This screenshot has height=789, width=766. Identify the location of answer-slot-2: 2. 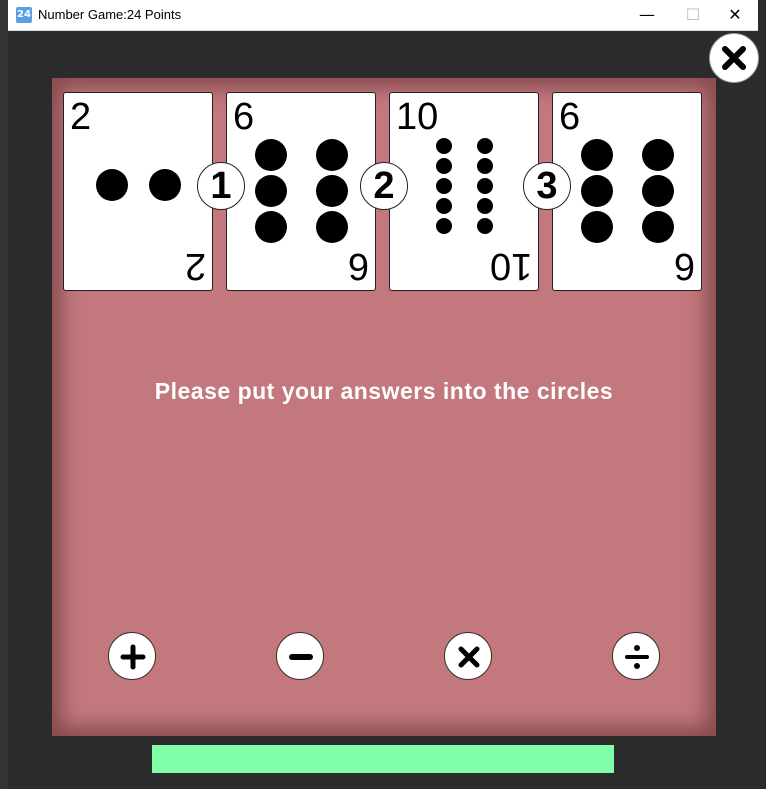
(384, 186).